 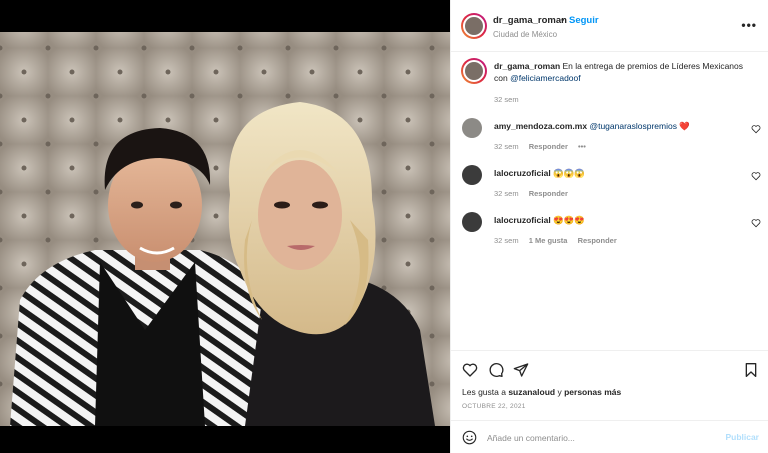 I want to click on comment-meta: 32 sem 1 Me gusta Responder, so click(x=559, y=240).